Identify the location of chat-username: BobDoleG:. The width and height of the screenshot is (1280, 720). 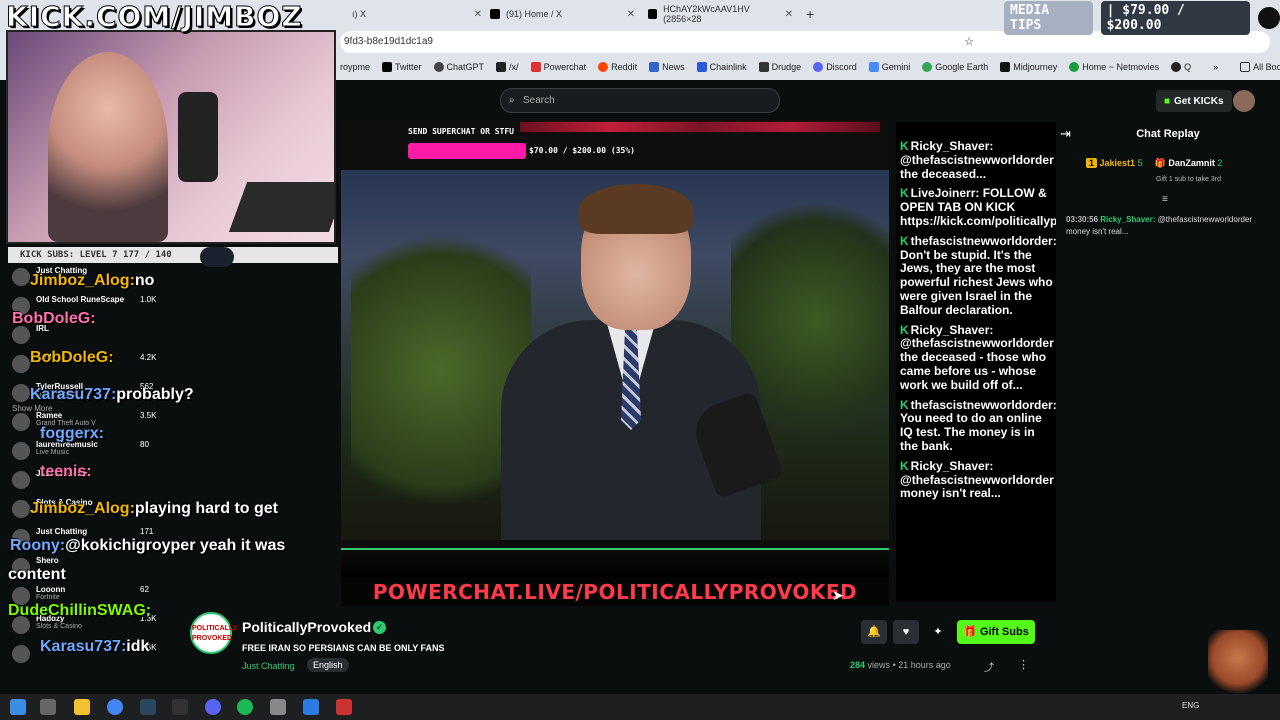
(54, 318).